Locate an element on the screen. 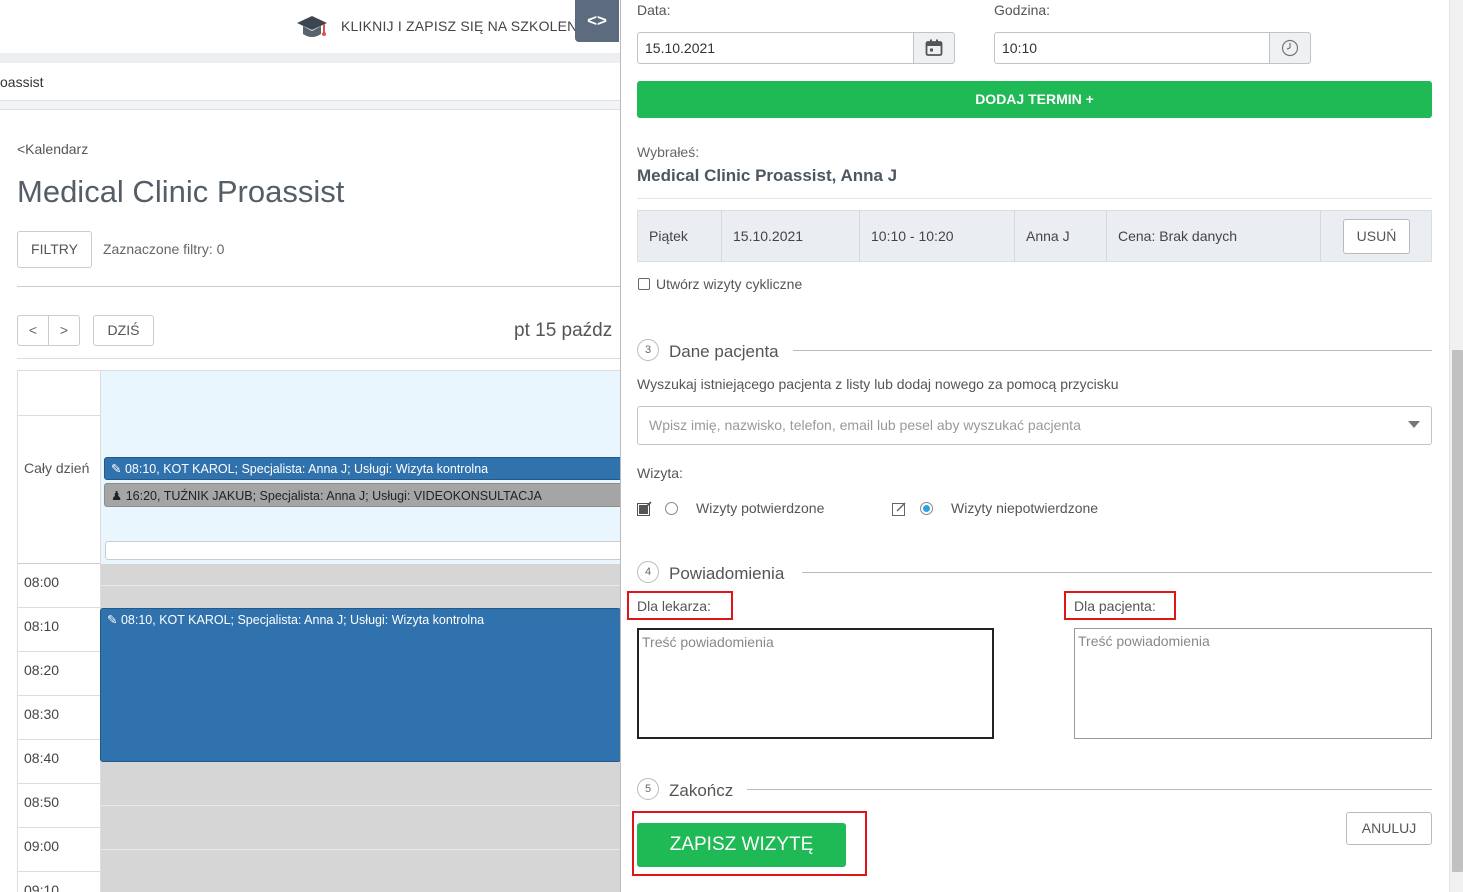  app-bar: oassist is located at coordinates (310, 82).